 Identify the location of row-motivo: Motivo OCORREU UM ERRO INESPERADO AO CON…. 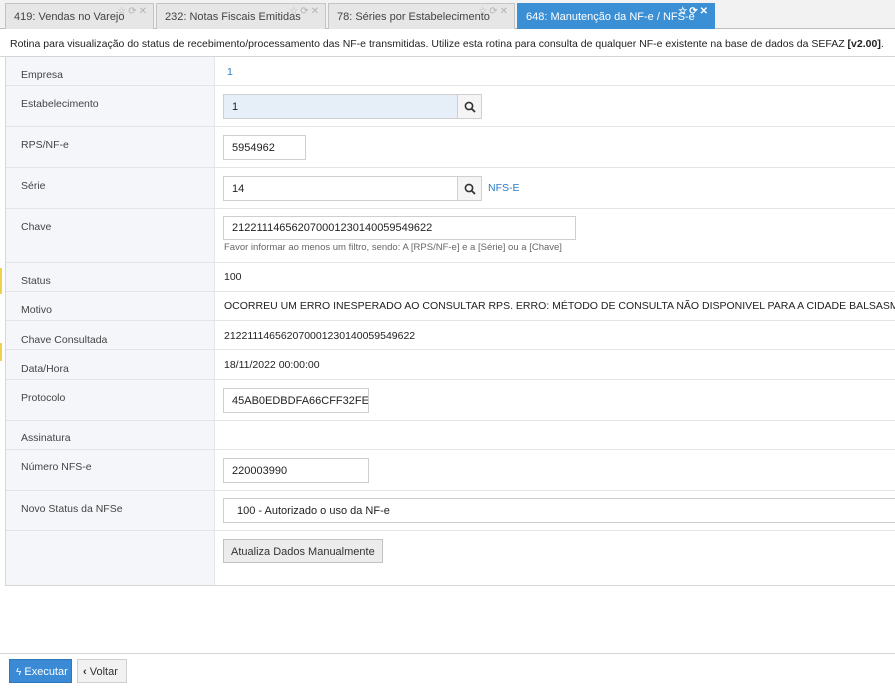
(450, 306).